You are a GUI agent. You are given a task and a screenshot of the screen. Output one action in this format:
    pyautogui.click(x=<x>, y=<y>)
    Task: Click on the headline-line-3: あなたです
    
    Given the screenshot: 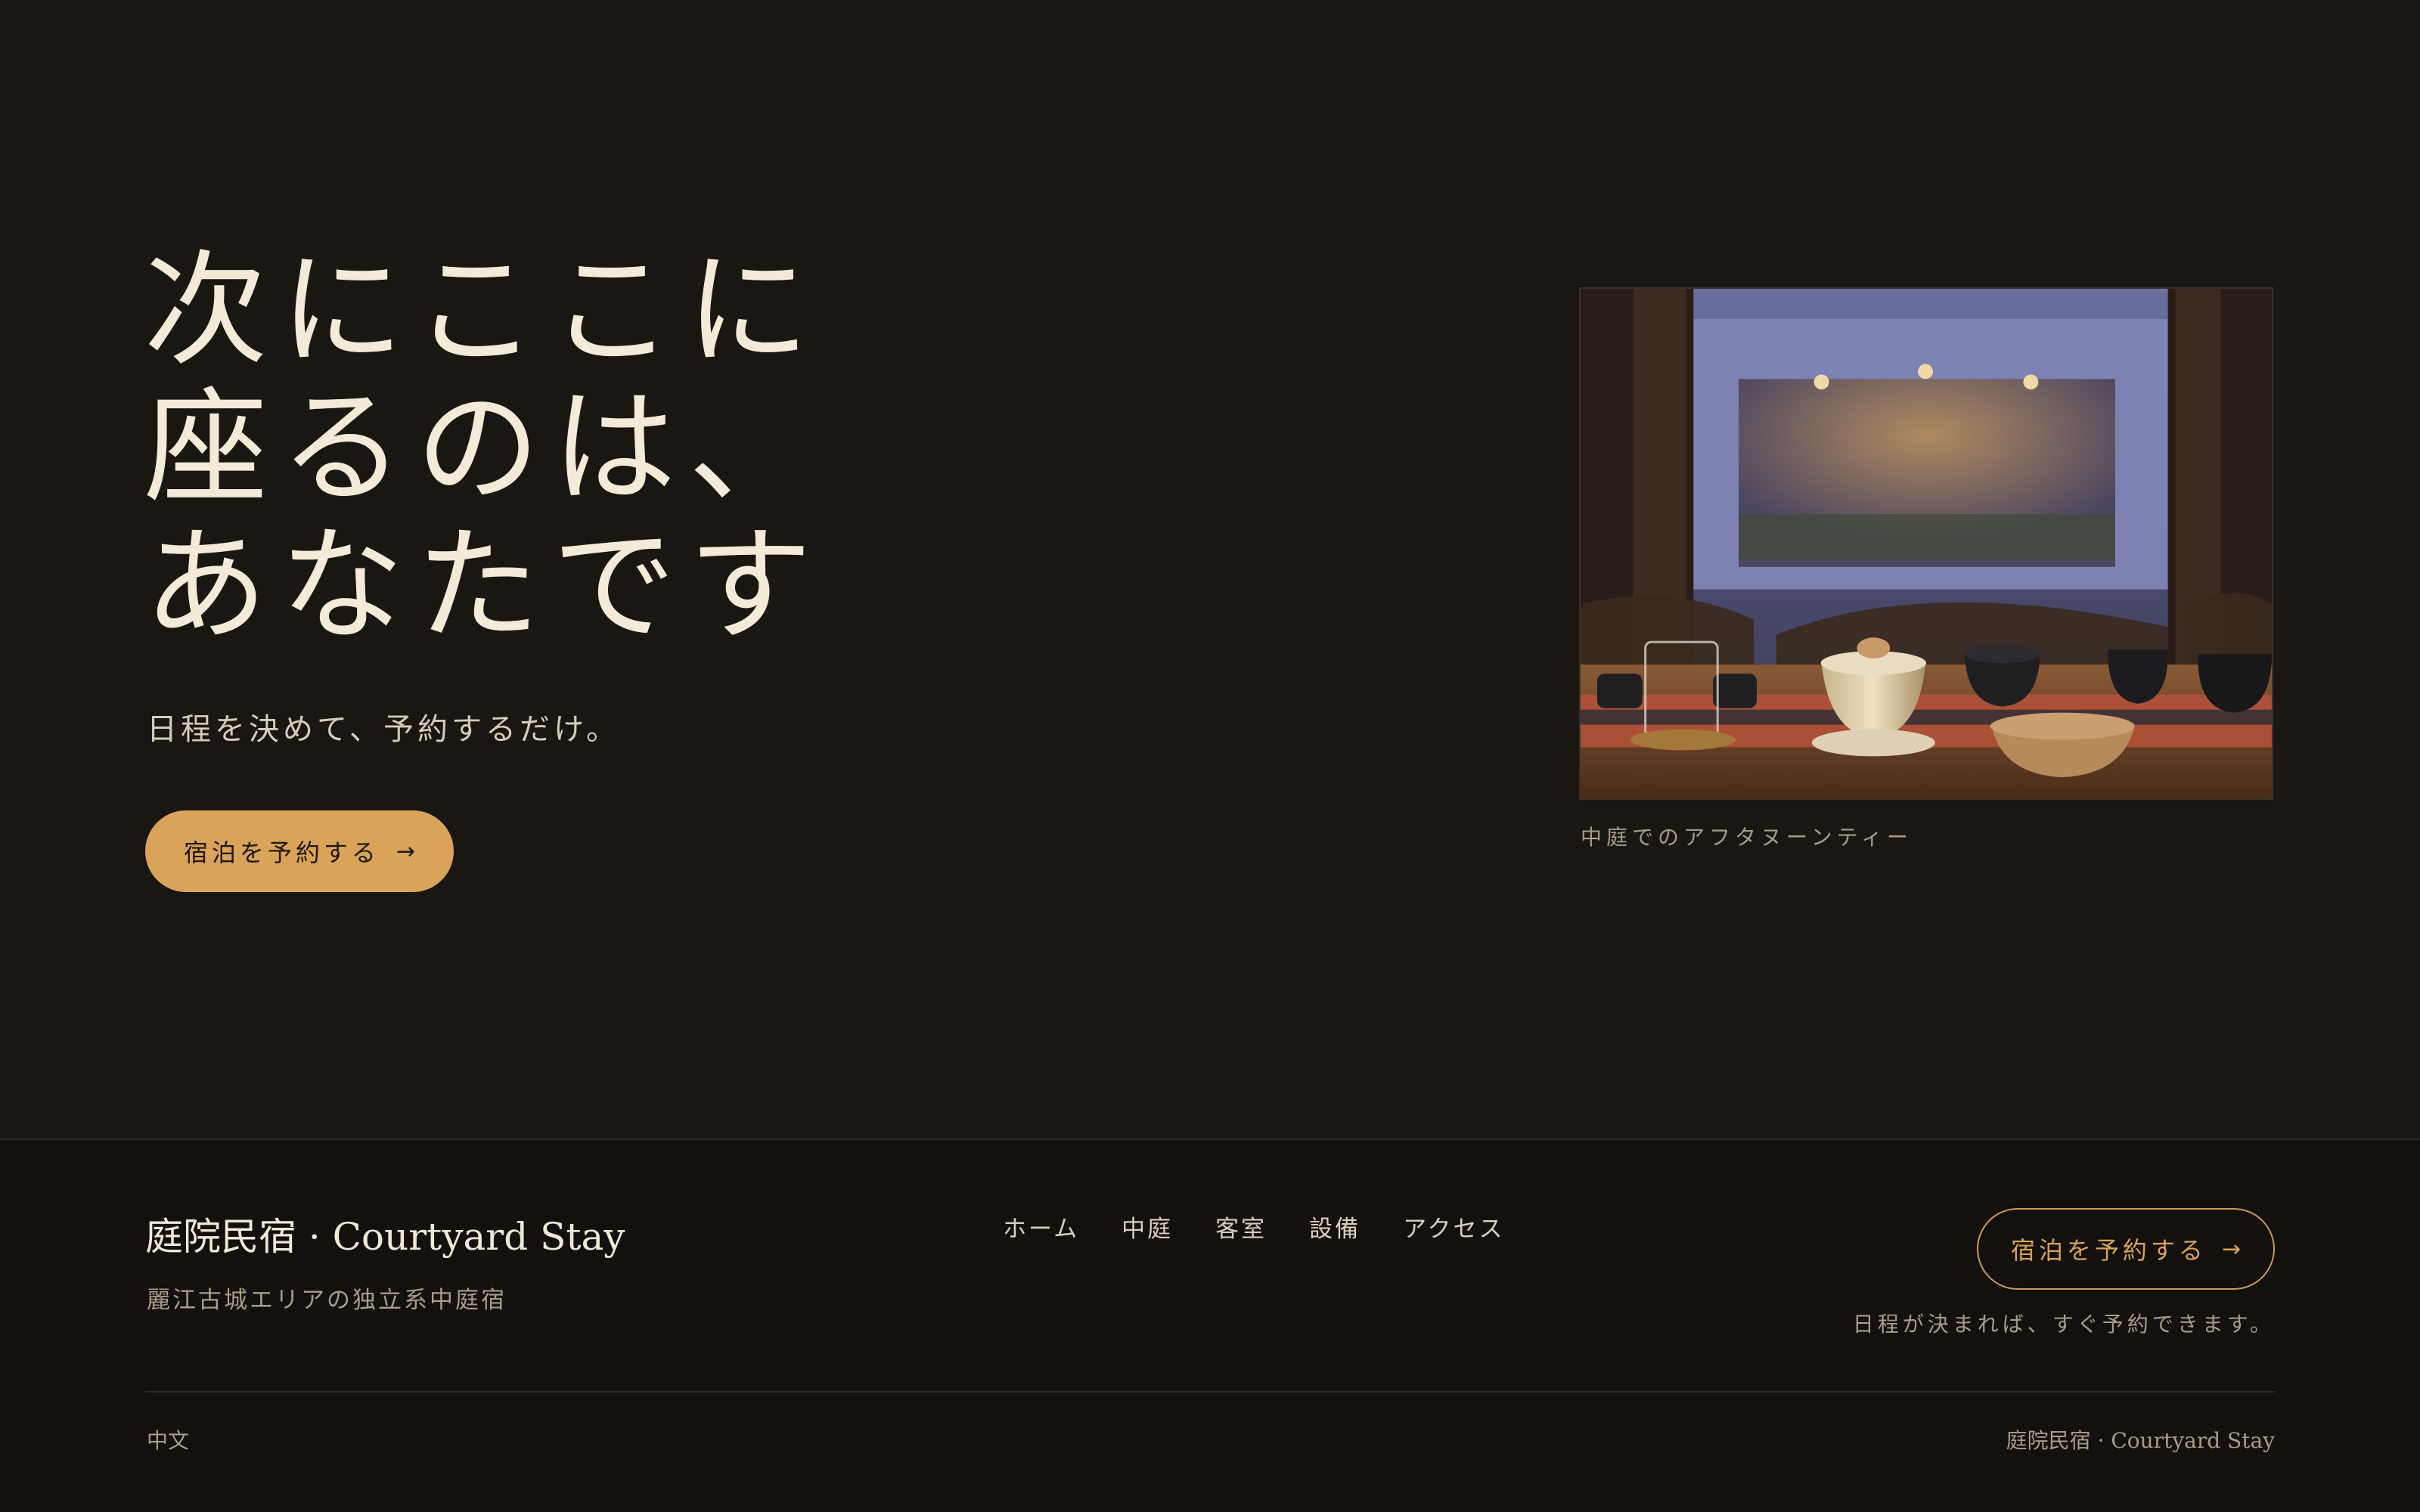 What is the action you would take?
    pyautogui.click(x=484, y=585)
    